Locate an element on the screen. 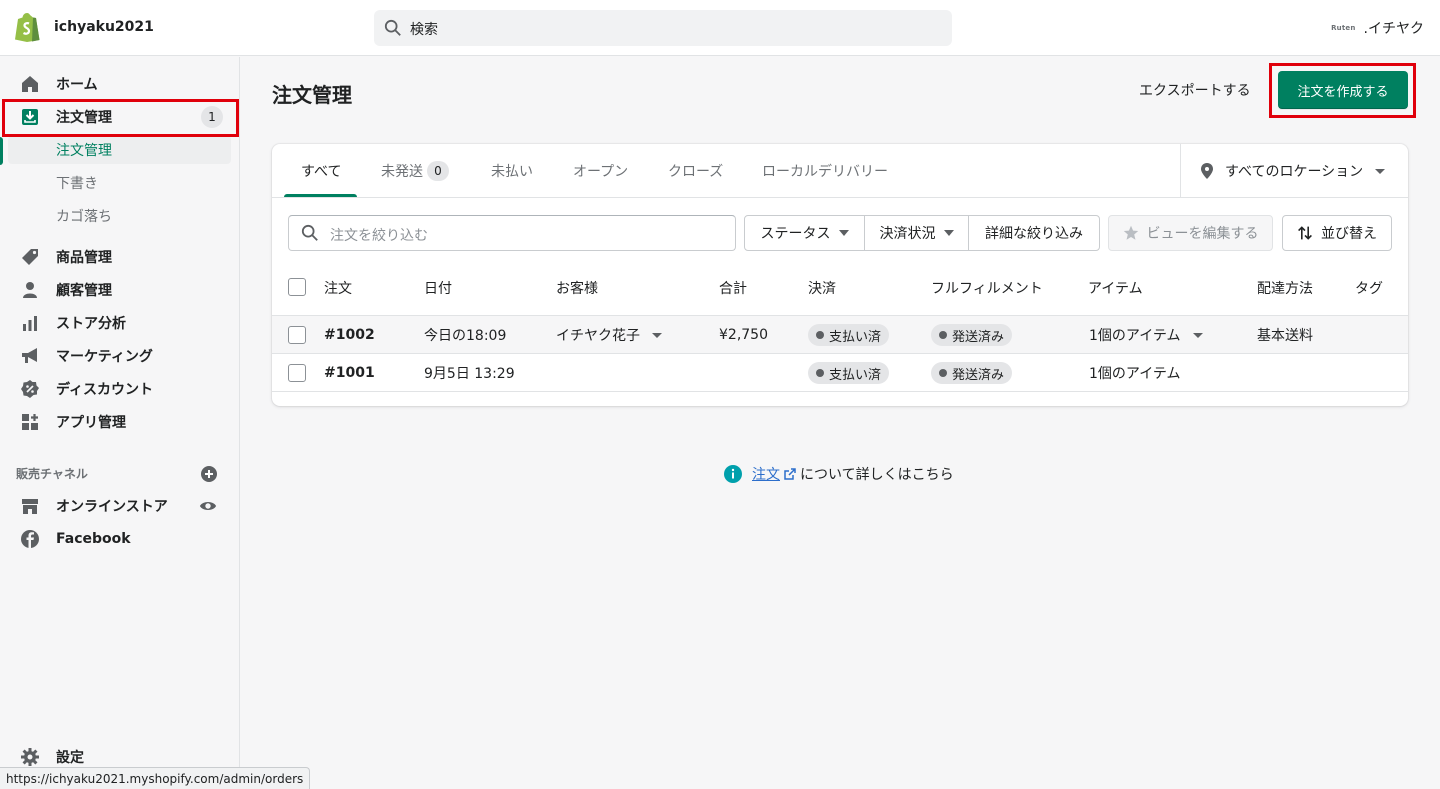  caret-down-icon is located at coordinates (843, 233).